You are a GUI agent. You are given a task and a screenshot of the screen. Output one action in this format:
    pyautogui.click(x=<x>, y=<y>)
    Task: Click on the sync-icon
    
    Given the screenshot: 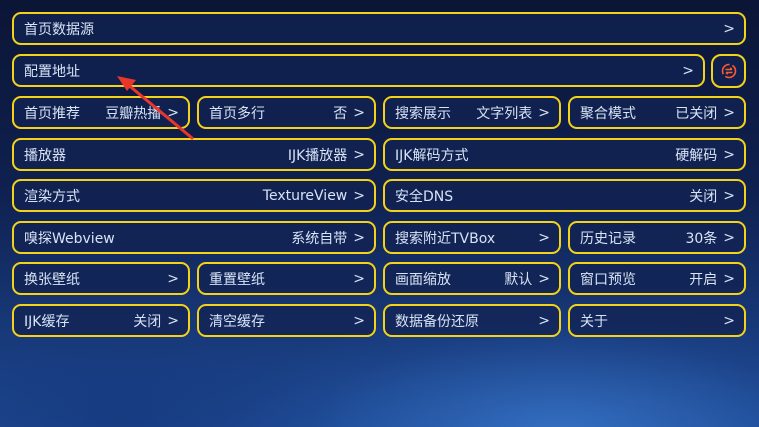 What is the action you would take?
    pyautogui.click(x=728, y=71)
    